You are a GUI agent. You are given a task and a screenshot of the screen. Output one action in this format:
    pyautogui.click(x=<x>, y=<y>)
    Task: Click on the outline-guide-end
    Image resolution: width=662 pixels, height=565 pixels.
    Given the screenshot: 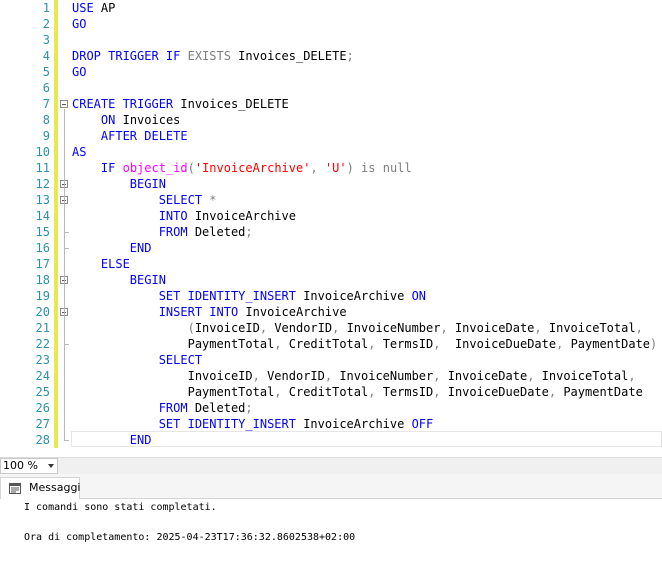 What is the action you would take?
    pyautogui.click(x=66, y=248)
    